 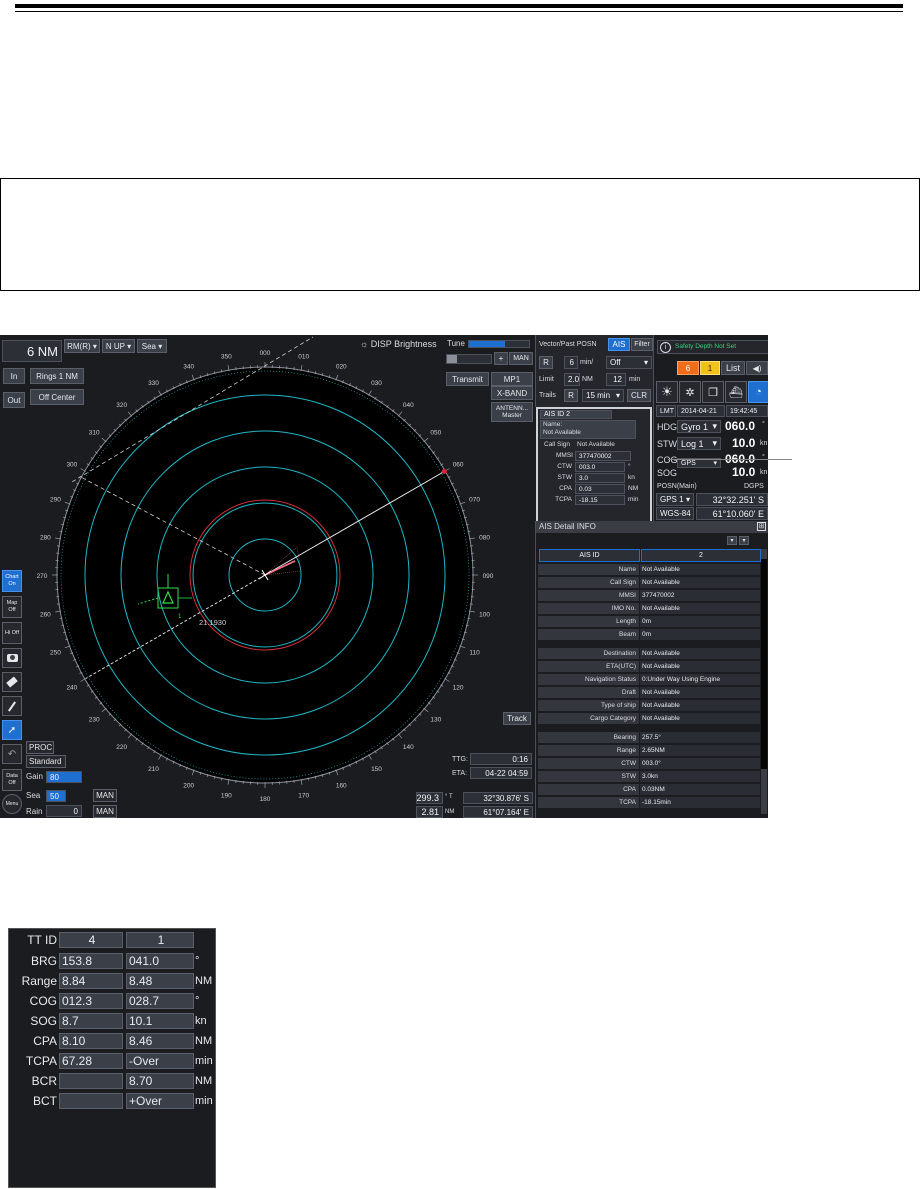 I want to click on camera-button, so click(x=12, y=658).